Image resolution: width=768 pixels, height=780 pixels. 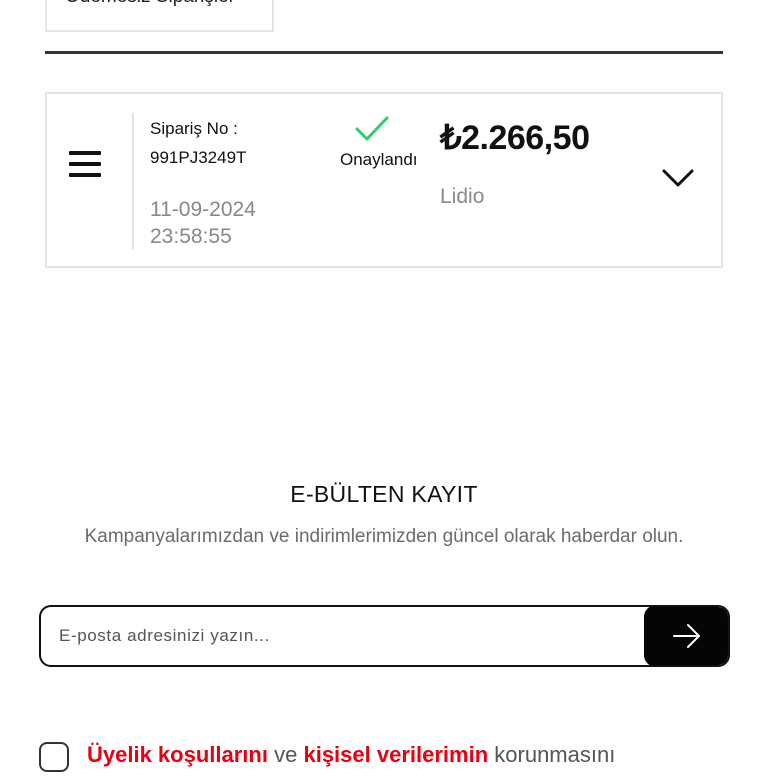 What do you see at coordinates (372, 128) in the screenshot?
I see `check-icon` at bounding box center [372, 128].